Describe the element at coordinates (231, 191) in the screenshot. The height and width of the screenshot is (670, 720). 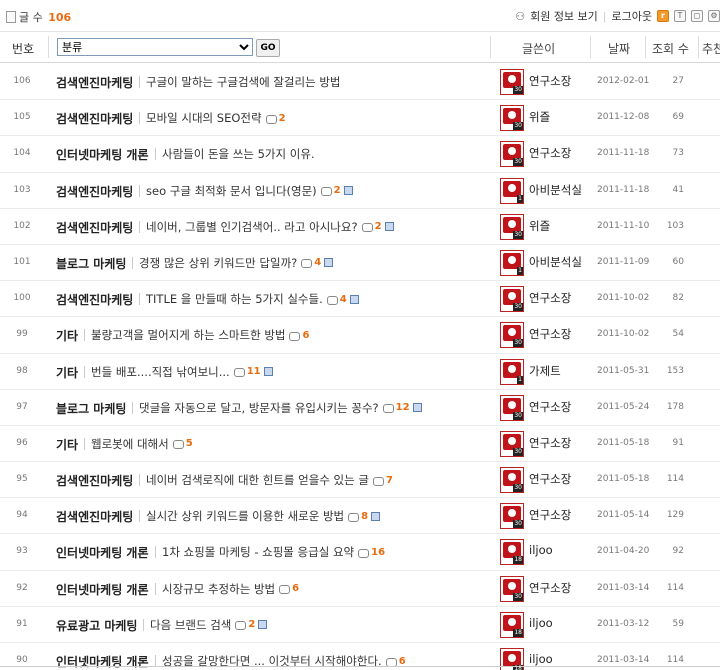
I see `post-title-link: seo 구글 최적화 문서 입니다(영문)` at that location.